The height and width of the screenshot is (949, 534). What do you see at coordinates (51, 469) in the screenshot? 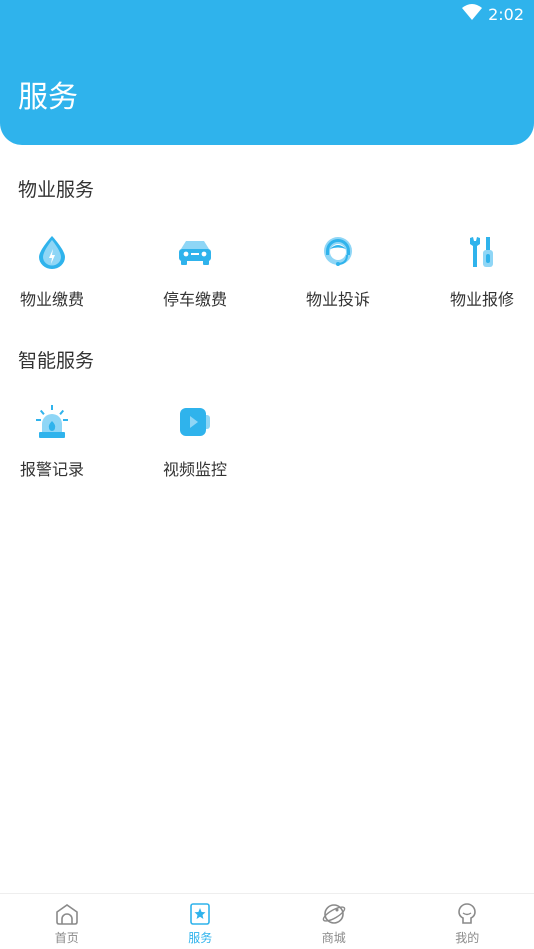
I see `grid-item-label: 报警记录` at bounding box center [51, 469].